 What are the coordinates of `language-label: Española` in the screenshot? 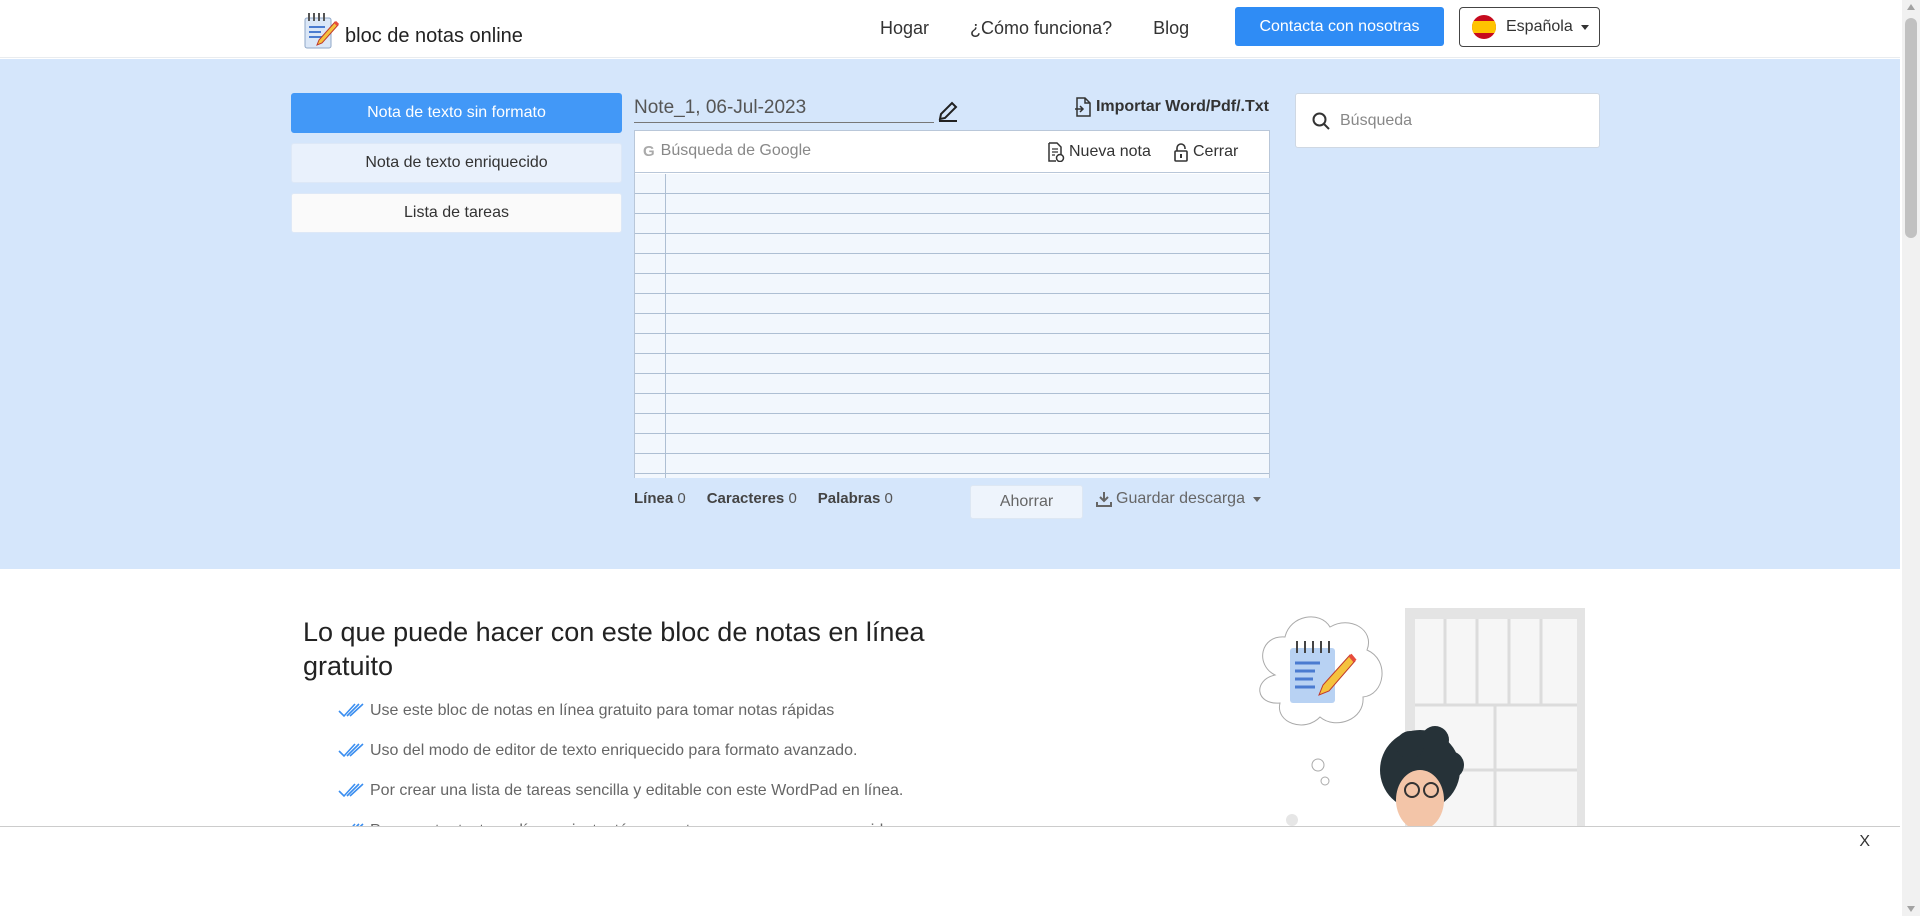 It's located at (1539, 26).